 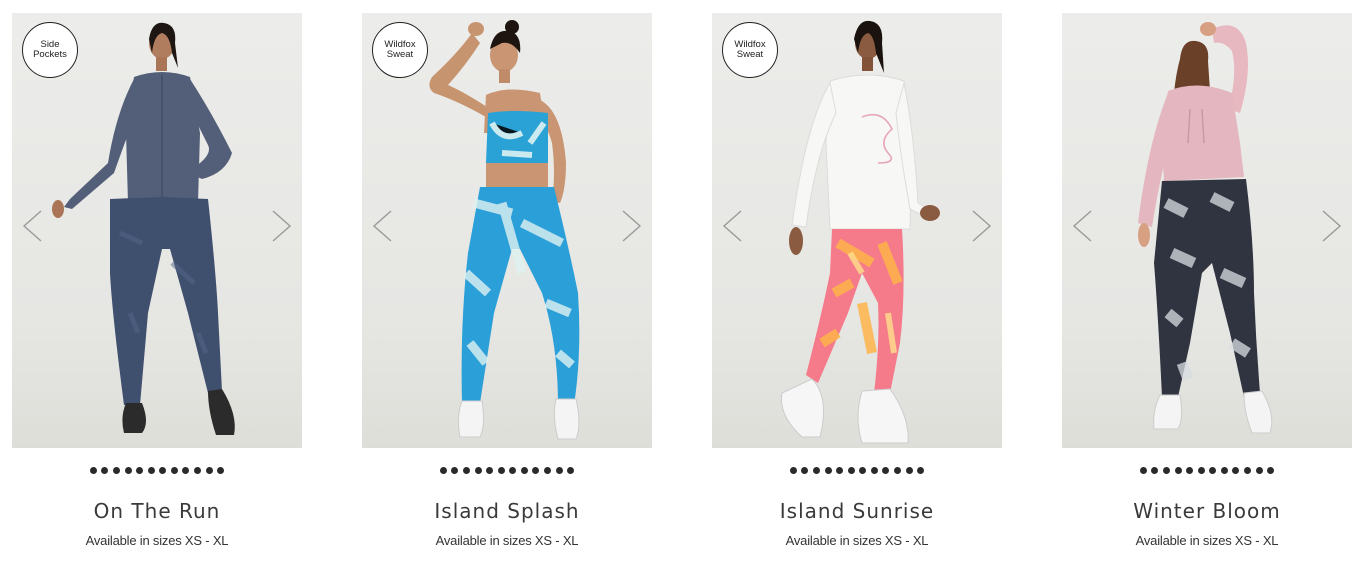 What do you see at coordinates (157, 511) in the screenshot?
I see `product-name: On The Run` at bounding box center [157, 511].